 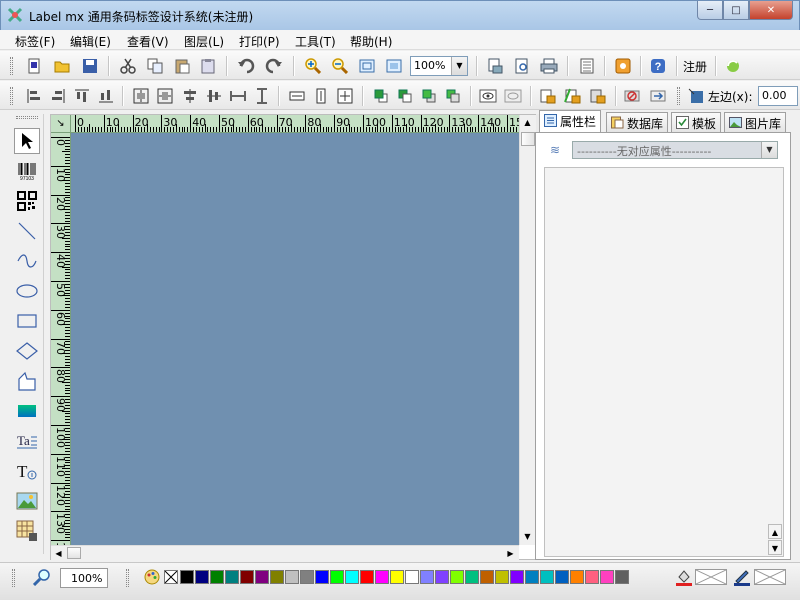 I want to click on diamond-tool, so click(x=27, y=351).